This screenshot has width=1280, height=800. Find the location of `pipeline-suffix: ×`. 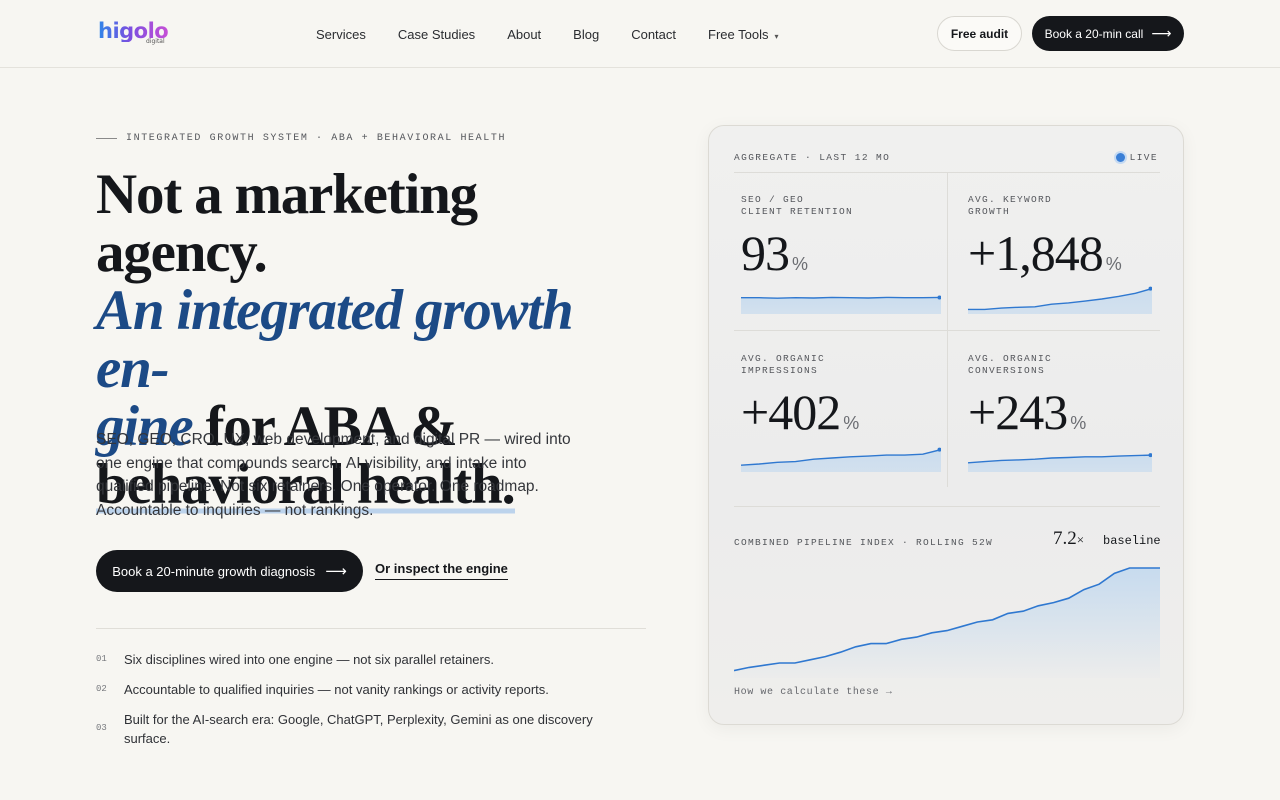

pipeline-suffix: × is located at coordinates (1080, 539).